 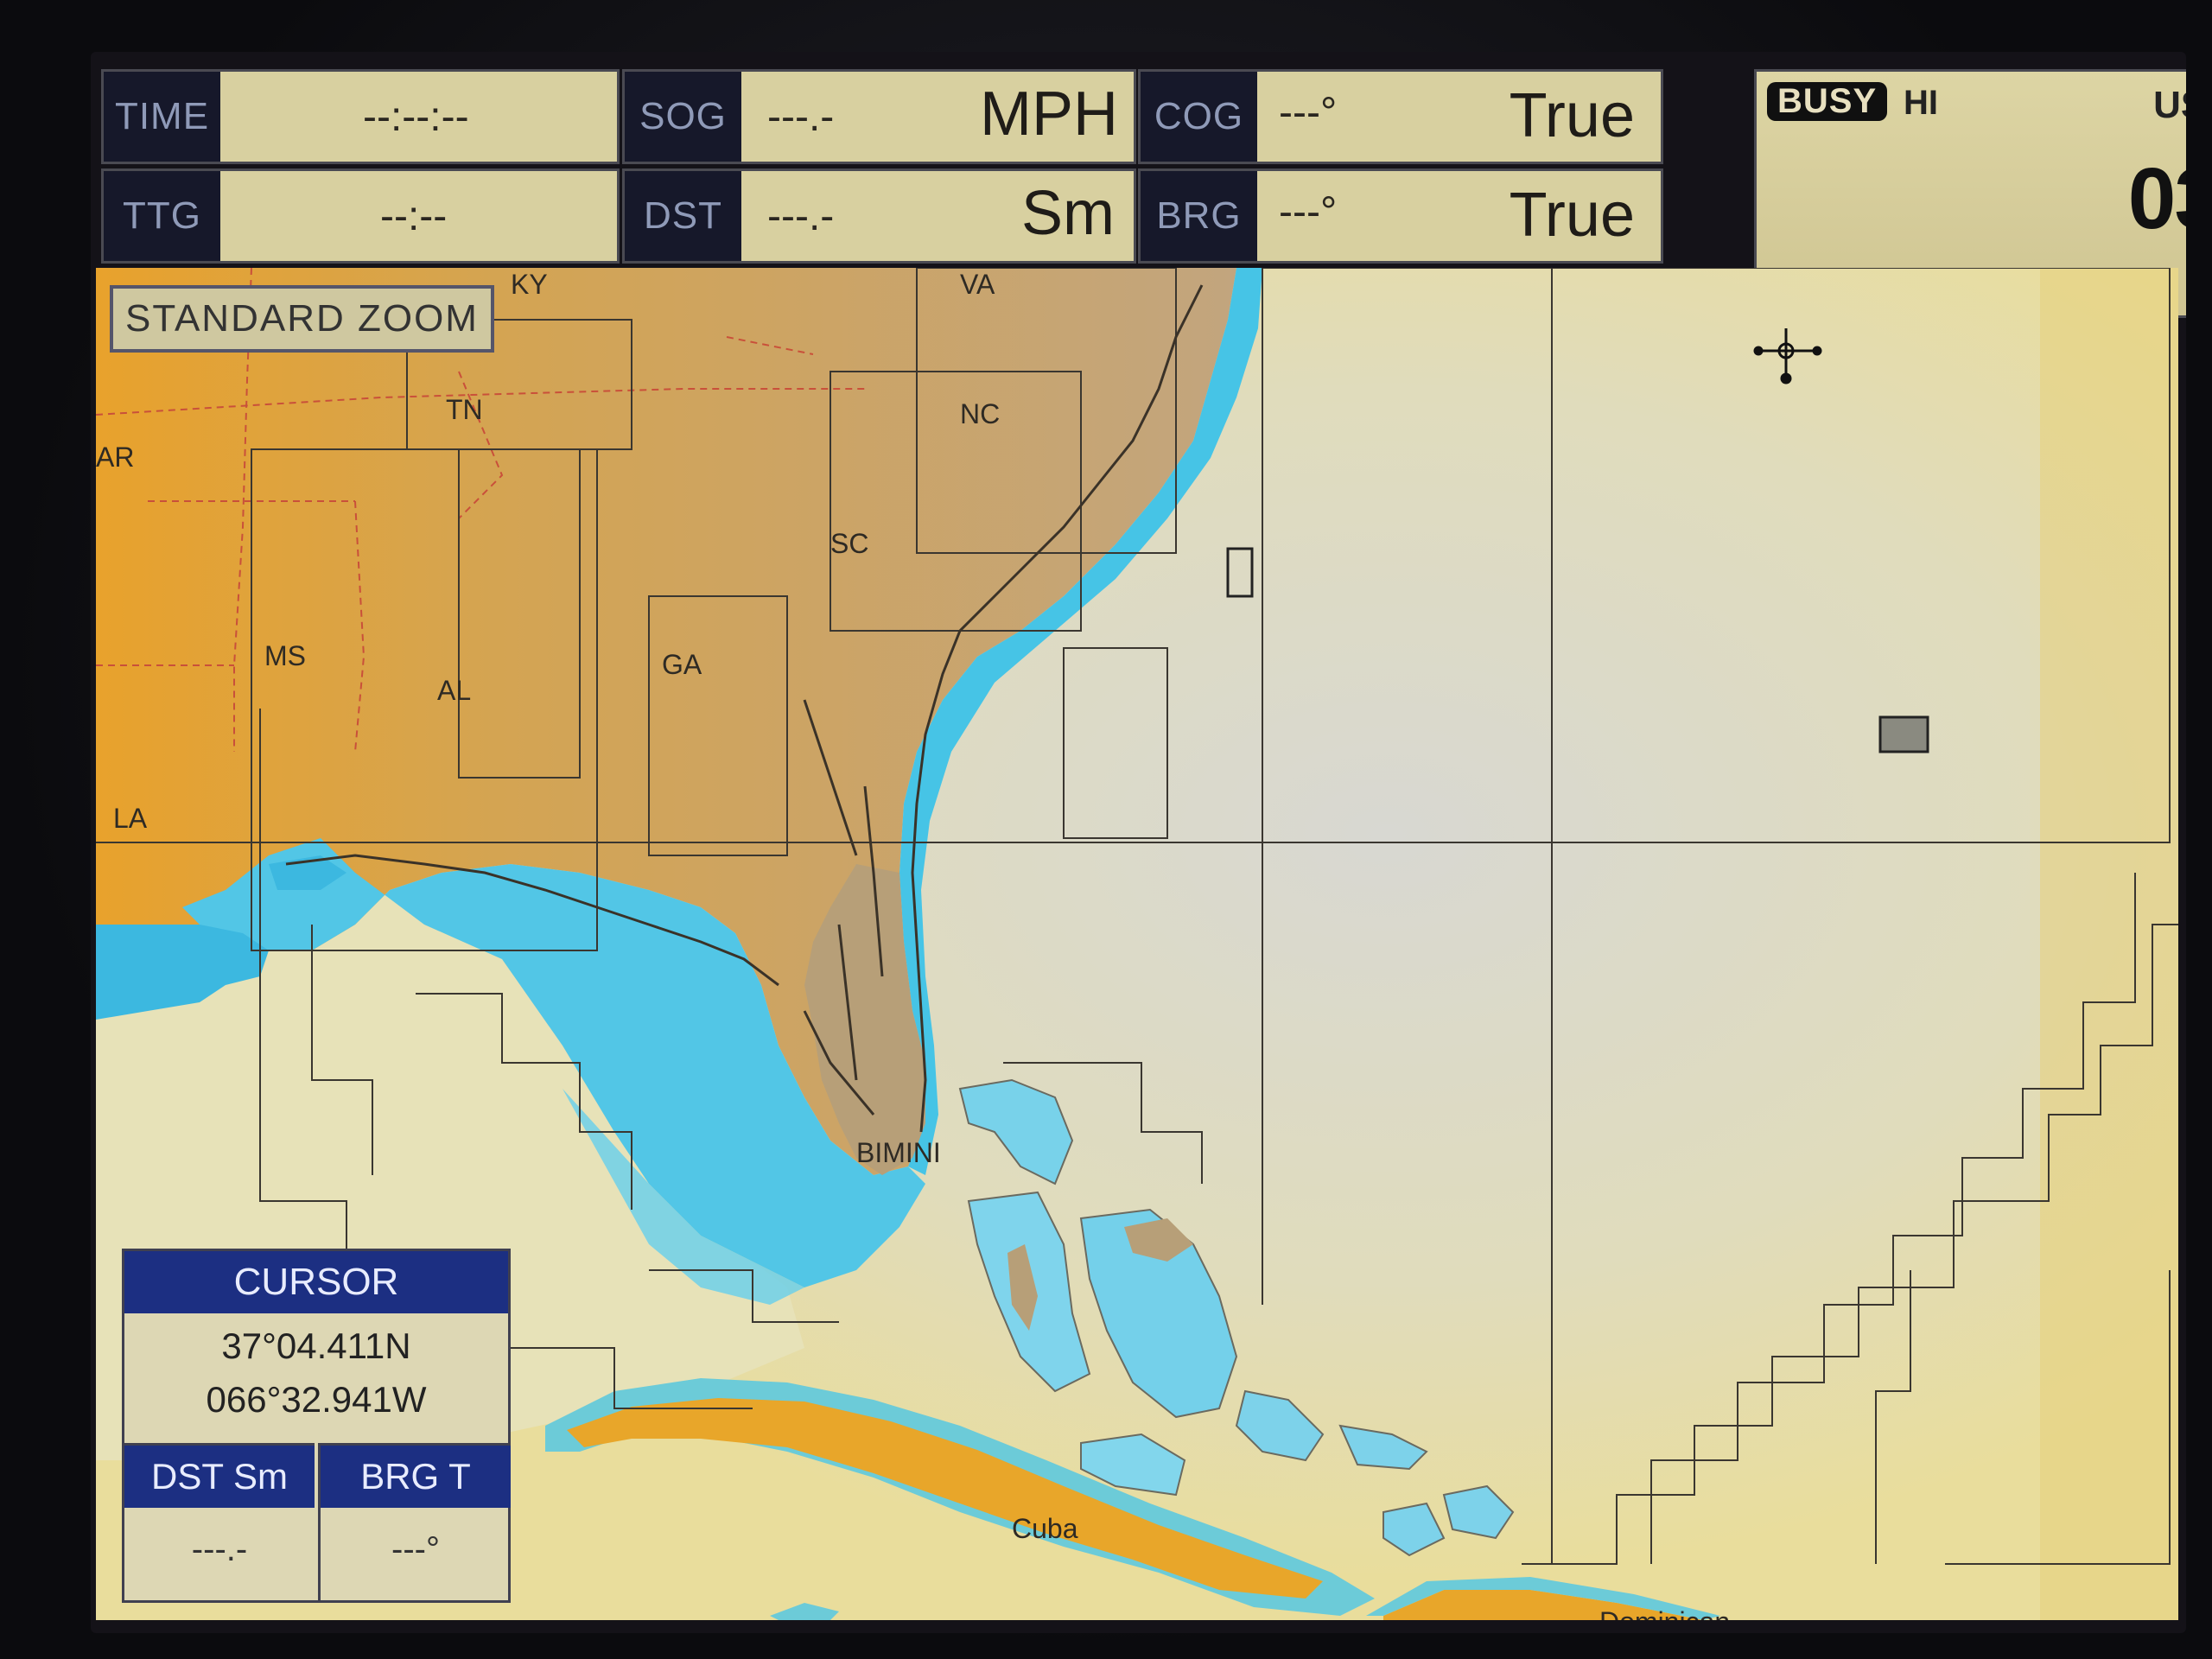 What do you see at coordinates (977, 284) in the screenshot?
I see `label-va: VA` at bounding box center [977, 284].